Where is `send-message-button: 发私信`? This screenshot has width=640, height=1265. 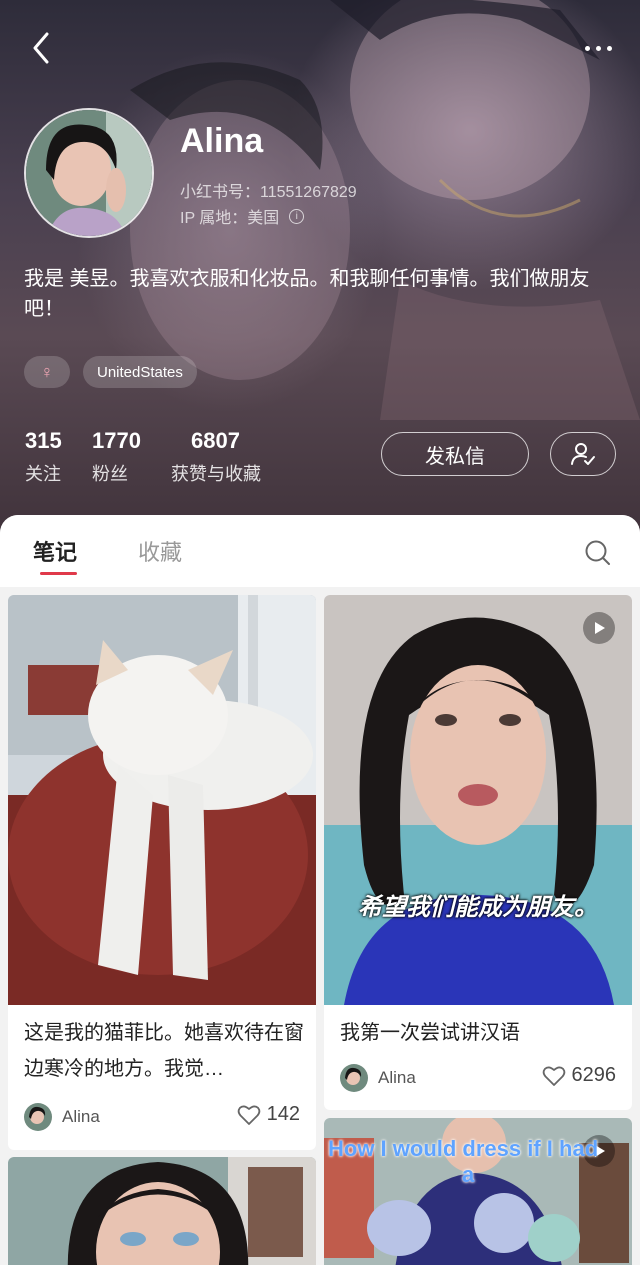
send-message-button: 发私信 is located at coordinates (455, 454).